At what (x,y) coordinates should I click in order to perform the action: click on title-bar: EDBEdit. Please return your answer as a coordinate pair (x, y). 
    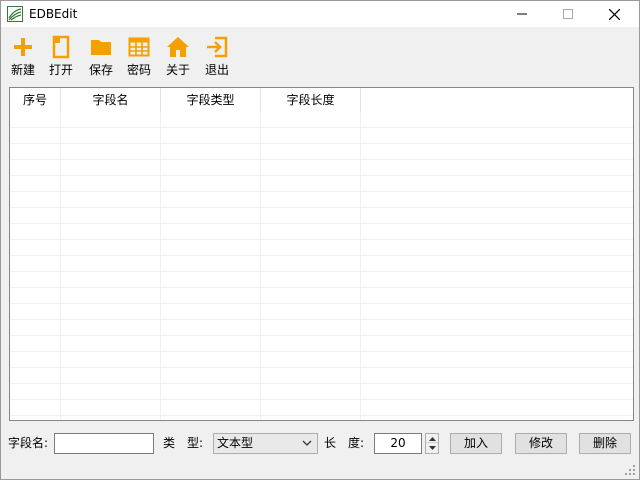
    Looking at the image, I should click on (320, 14).